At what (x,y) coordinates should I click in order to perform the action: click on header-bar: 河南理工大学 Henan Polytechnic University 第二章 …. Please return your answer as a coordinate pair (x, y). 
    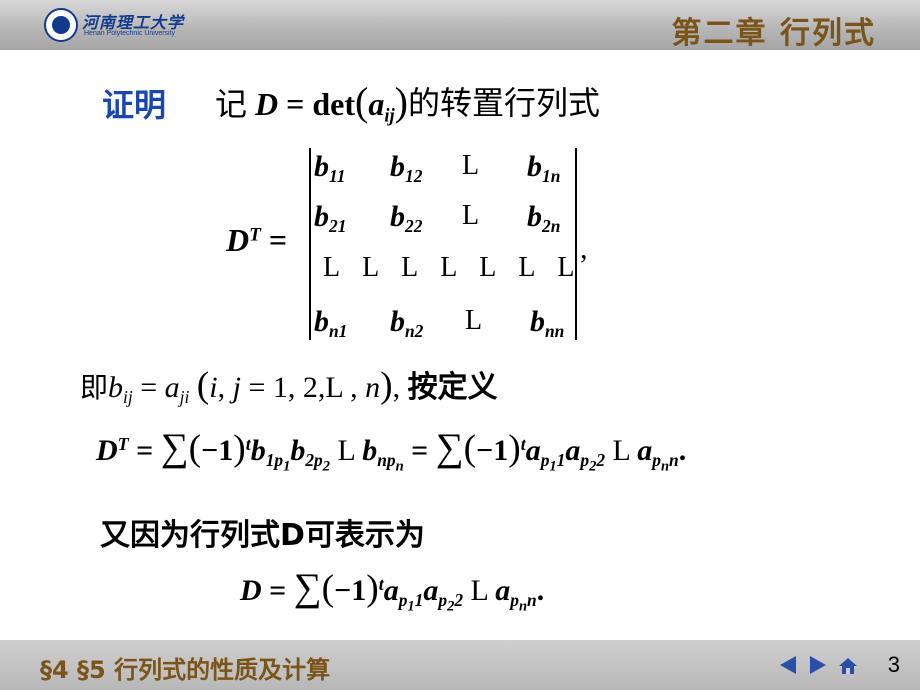
    Looking at the image, I should click on (460, 25).